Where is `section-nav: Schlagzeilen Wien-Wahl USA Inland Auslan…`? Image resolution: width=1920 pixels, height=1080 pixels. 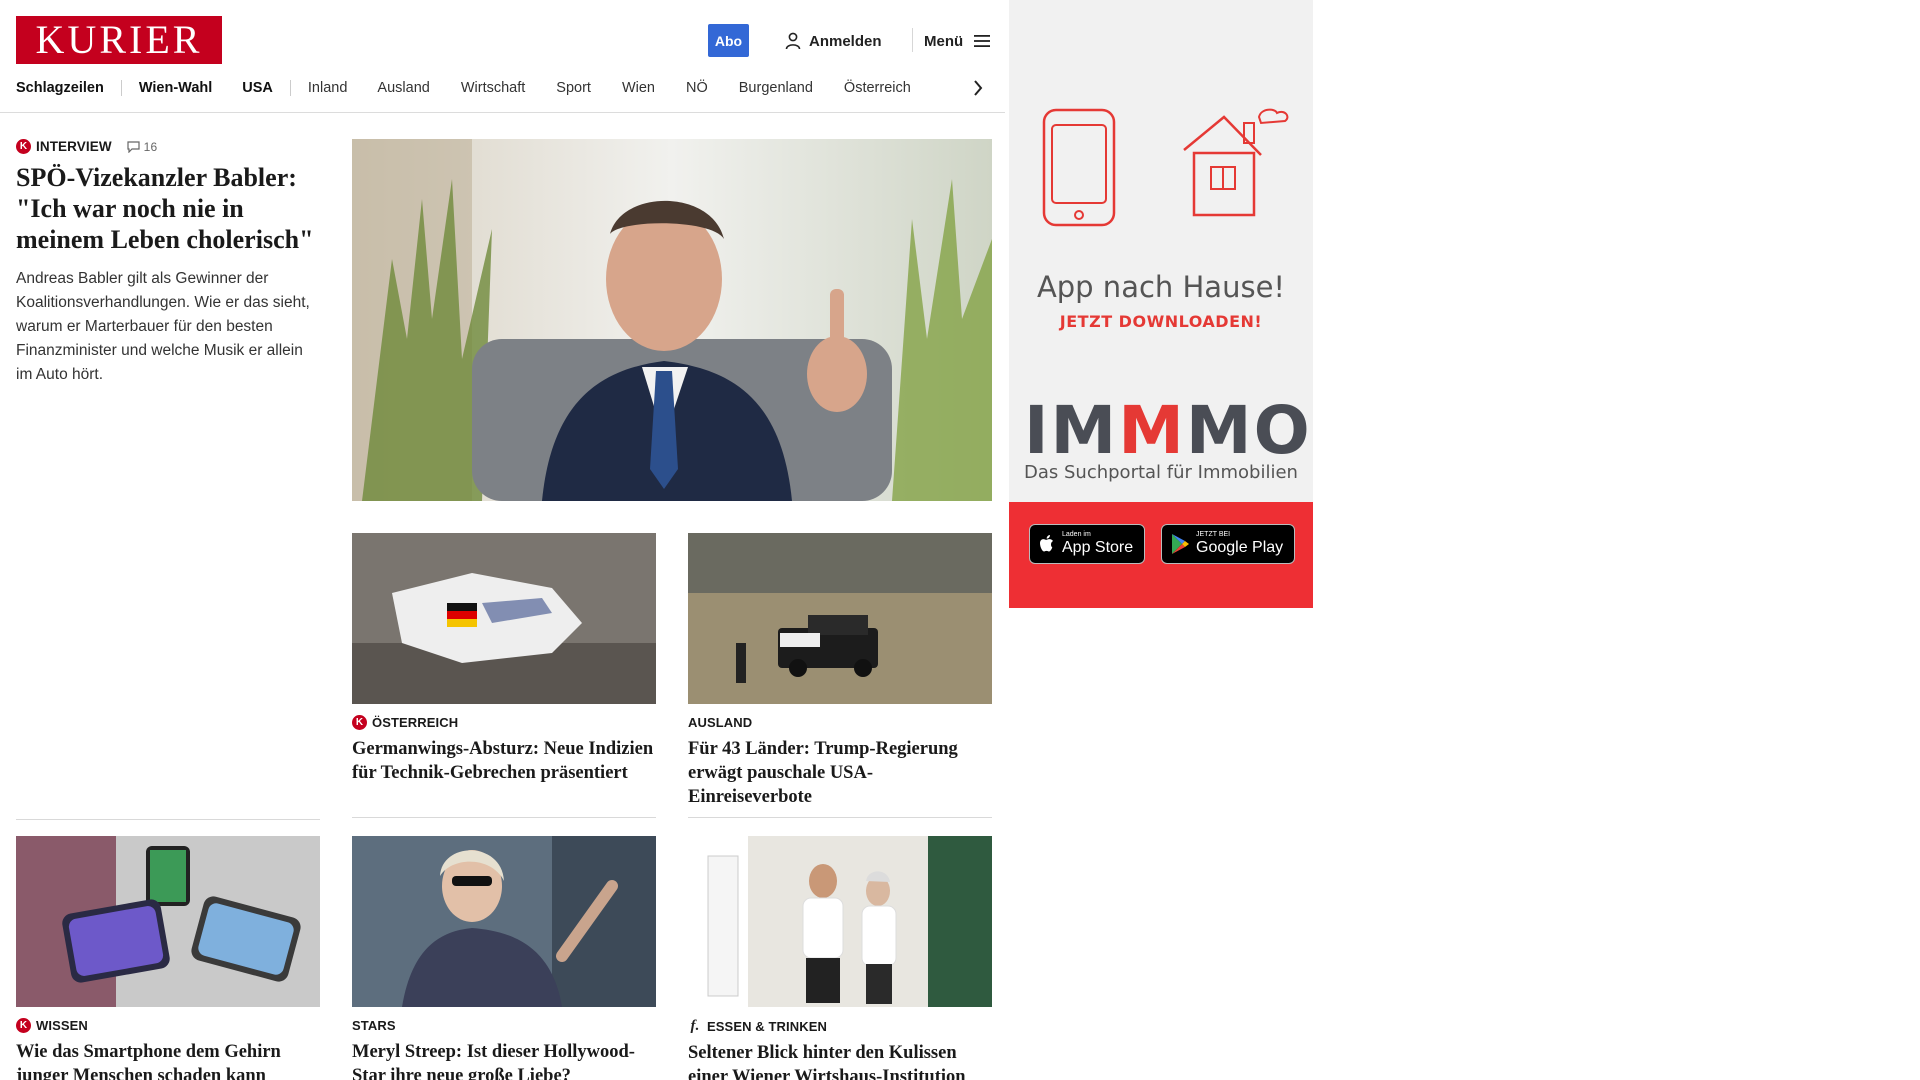
section-nav: Schlagzeilen Wien-Wahl USA Inland Auslan… is located at coordinates (463, 88).